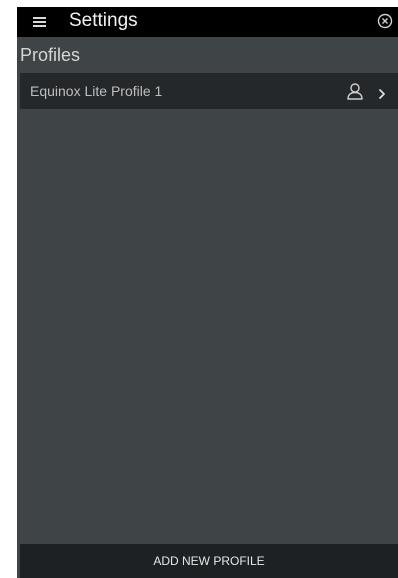 This screenshot has width=398, height=578. What do you see at coordinates (50, 55) in the screenshot?
I see `section-heading-profiles: Profiles` at bounding box center [50, 55].